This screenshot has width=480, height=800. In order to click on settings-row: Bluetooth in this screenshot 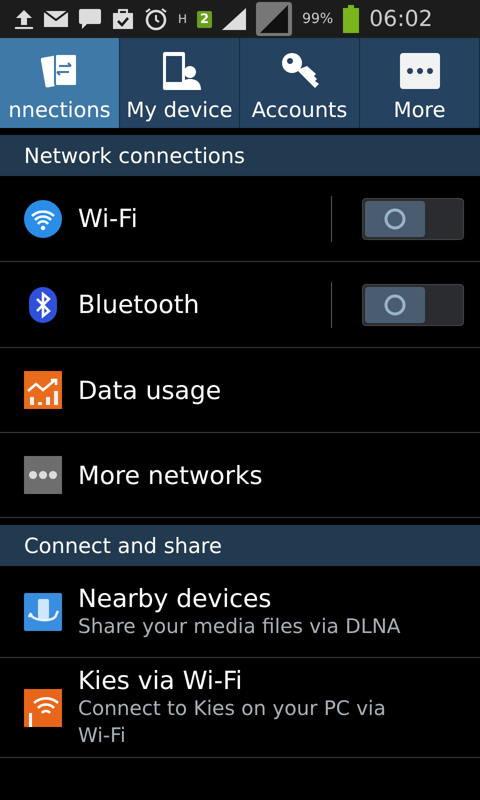, I will do `click(240, 305)`.